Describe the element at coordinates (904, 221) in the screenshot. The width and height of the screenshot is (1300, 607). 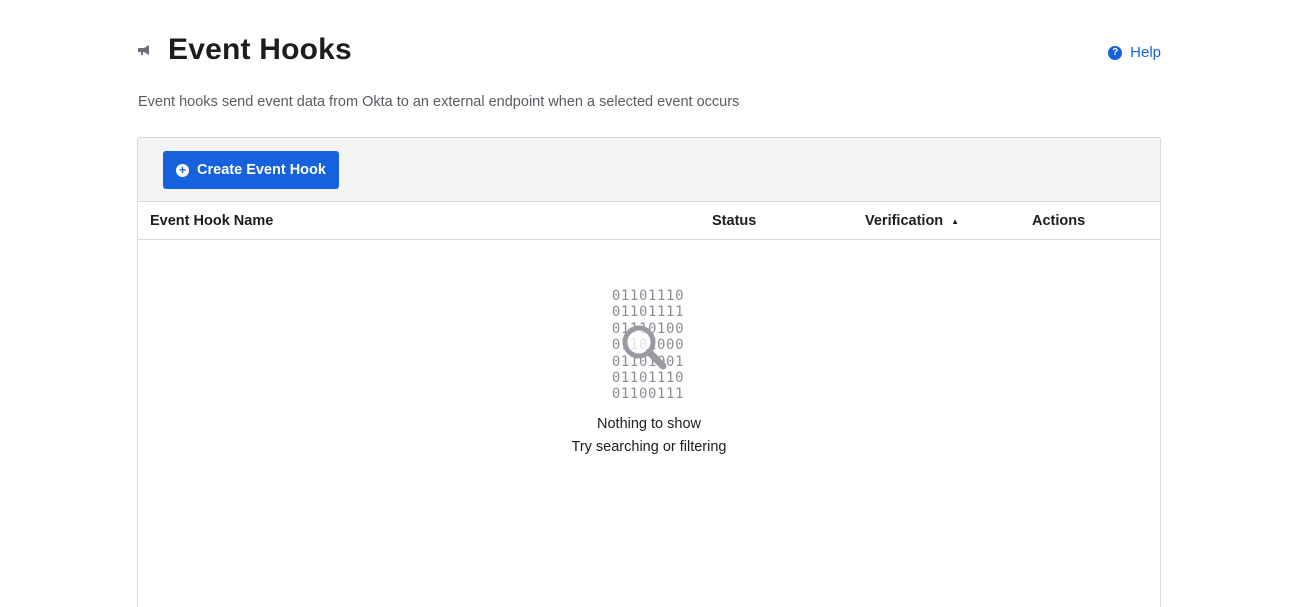
I see `column-header-verification-label: Verification` at that location.